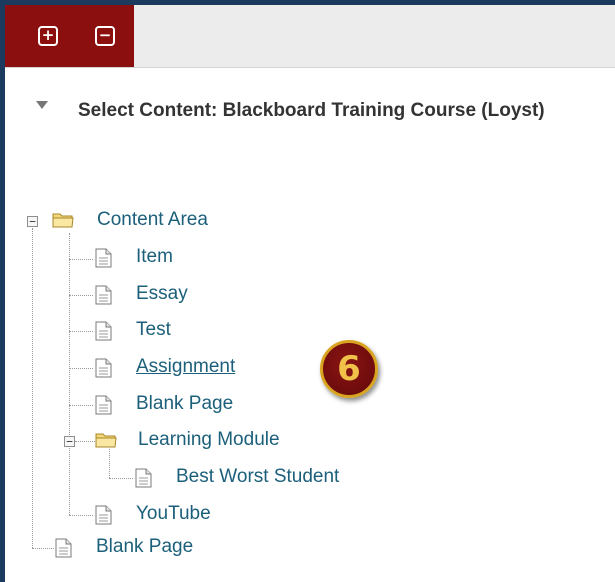  What do you see at coordinates (349, 369) in the screenshot?
I see `step-number-badge: 6` at bounding box center [349, 369].